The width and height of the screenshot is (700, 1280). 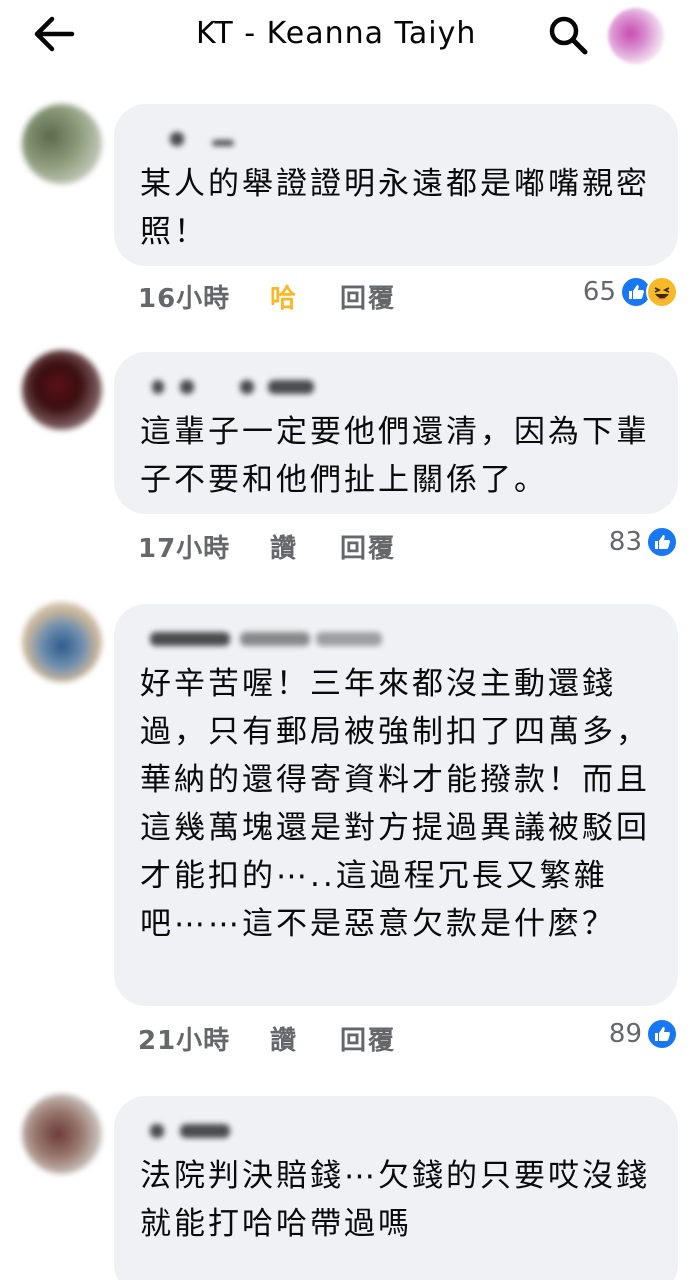 What do you see at coordinates (662, 292) in the screenshot?
I see `haha-icon` at bounding box center [662, 292].